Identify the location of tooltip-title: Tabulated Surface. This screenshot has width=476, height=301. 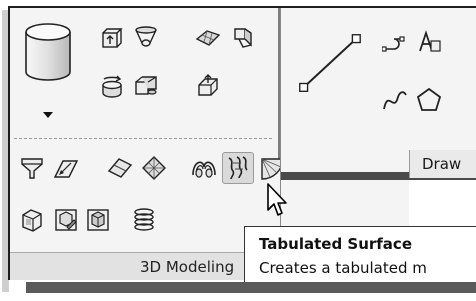
(335, 244).